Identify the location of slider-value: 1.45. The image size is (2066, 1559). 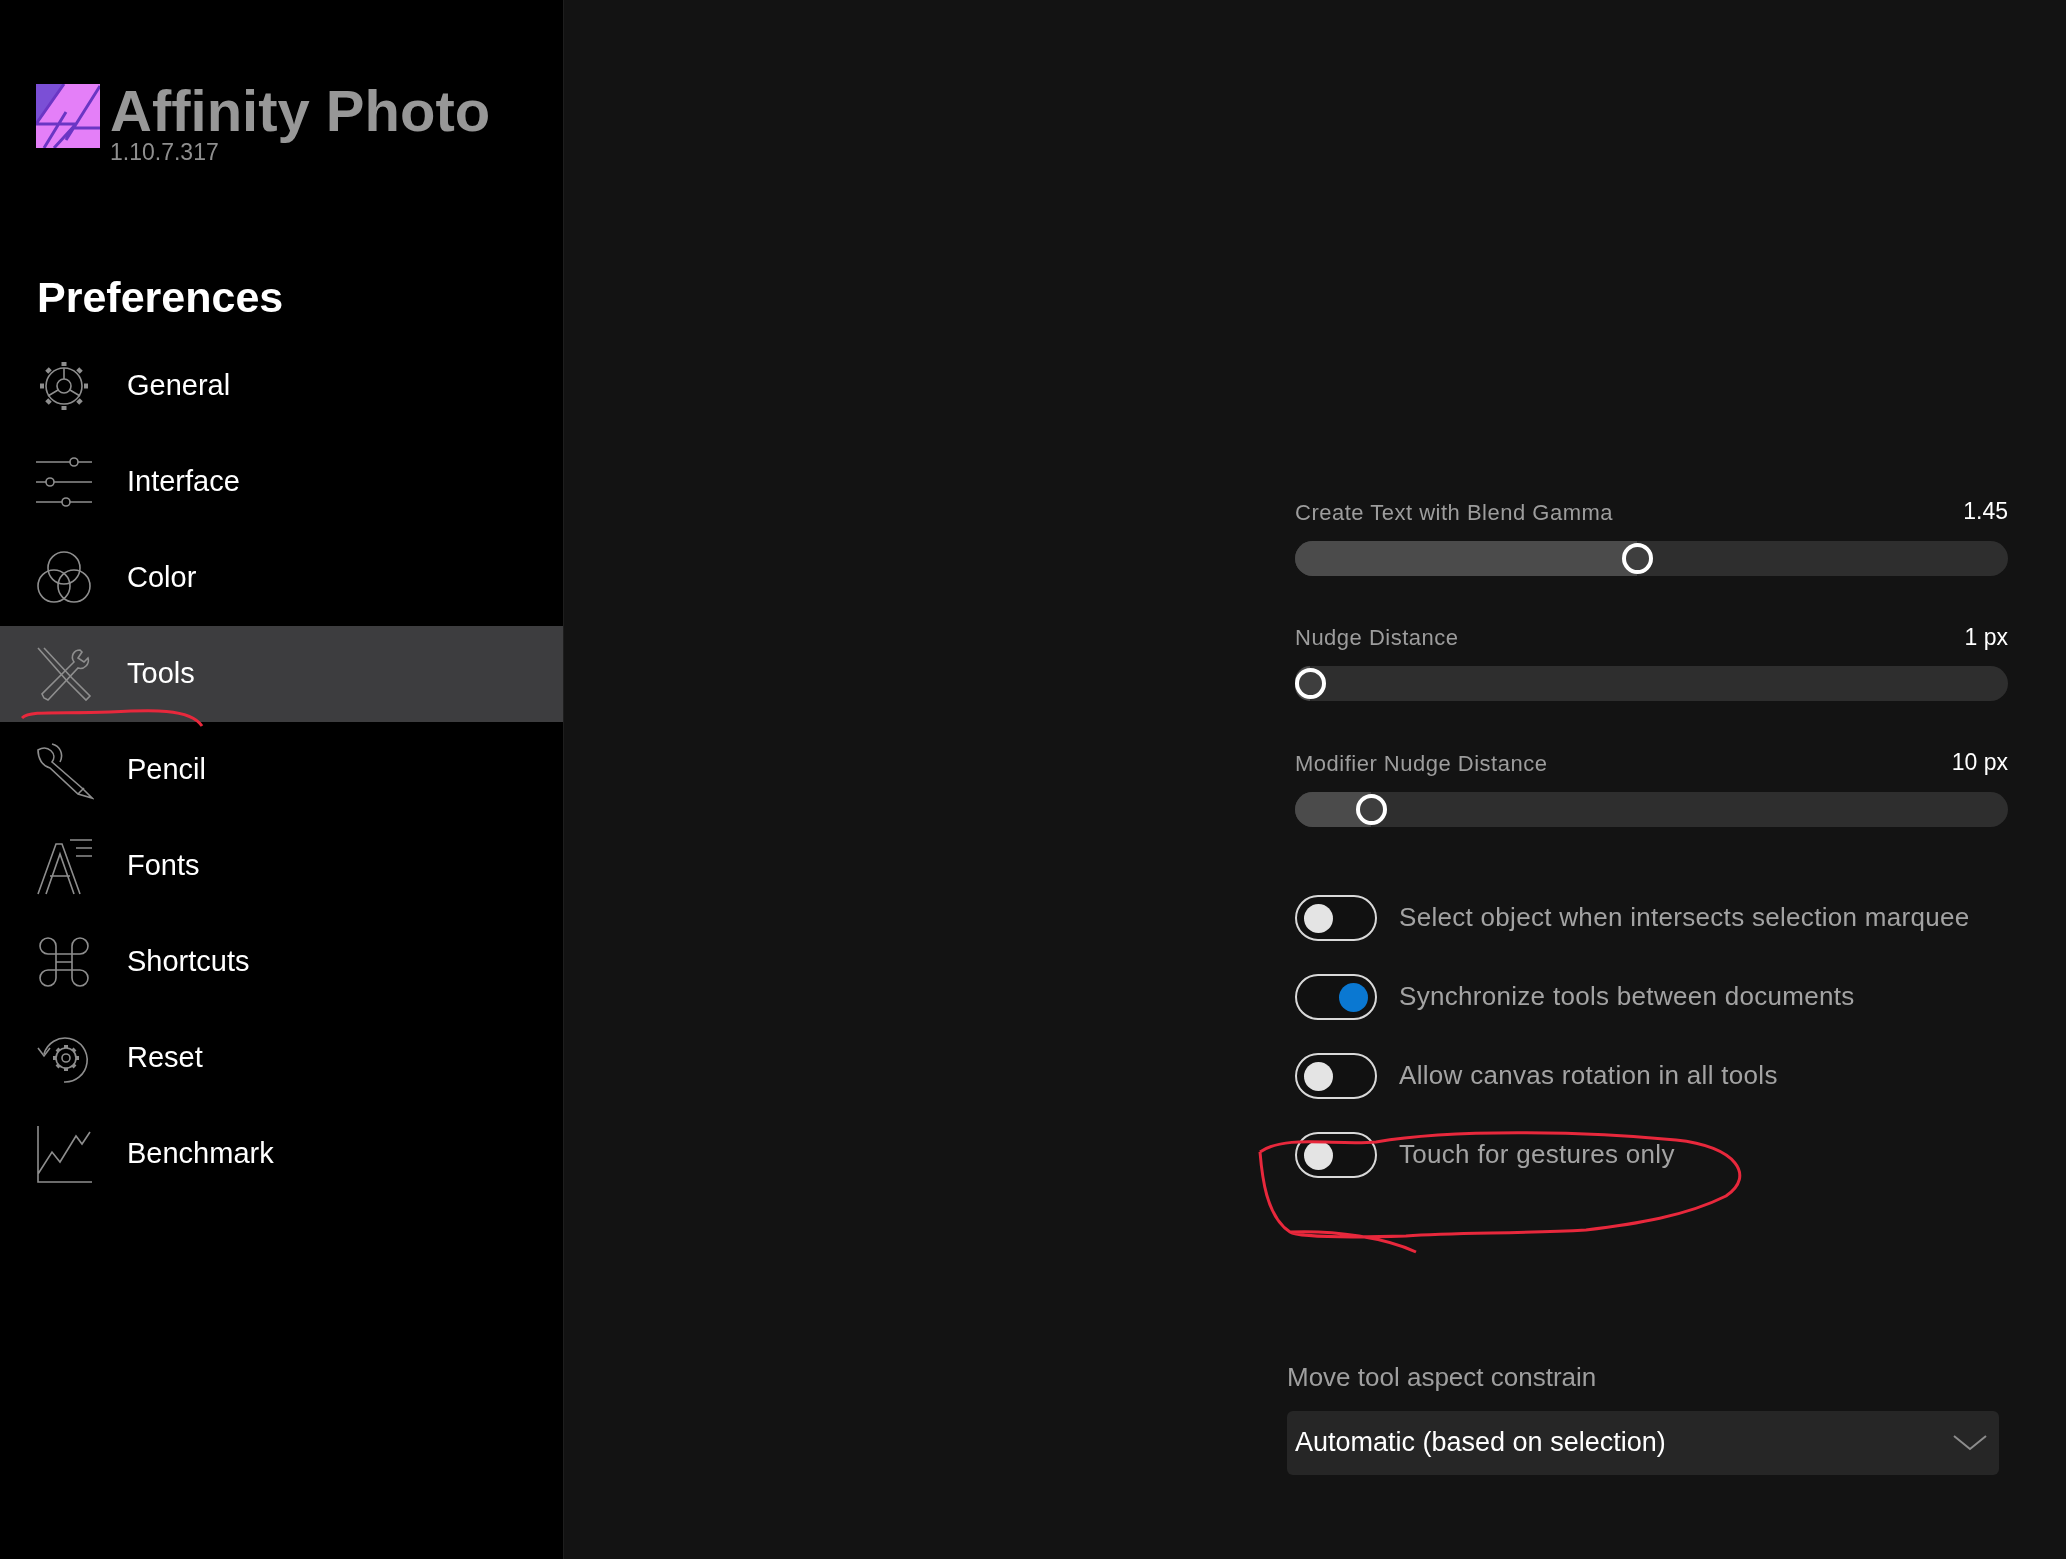
(1985, 511).